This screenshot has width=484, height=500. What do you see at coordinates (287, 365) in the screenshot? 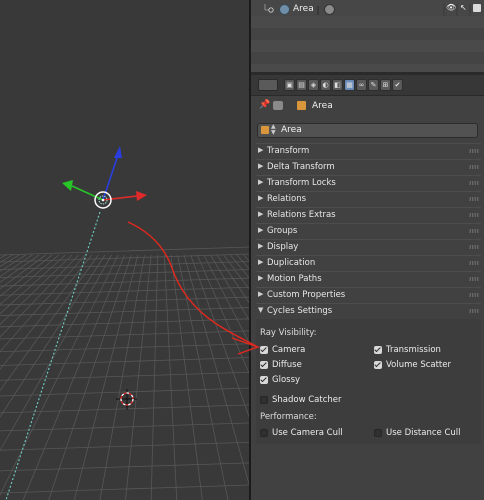
I see `diffuse-label: Diffuse` at bounding box center [287, 365].